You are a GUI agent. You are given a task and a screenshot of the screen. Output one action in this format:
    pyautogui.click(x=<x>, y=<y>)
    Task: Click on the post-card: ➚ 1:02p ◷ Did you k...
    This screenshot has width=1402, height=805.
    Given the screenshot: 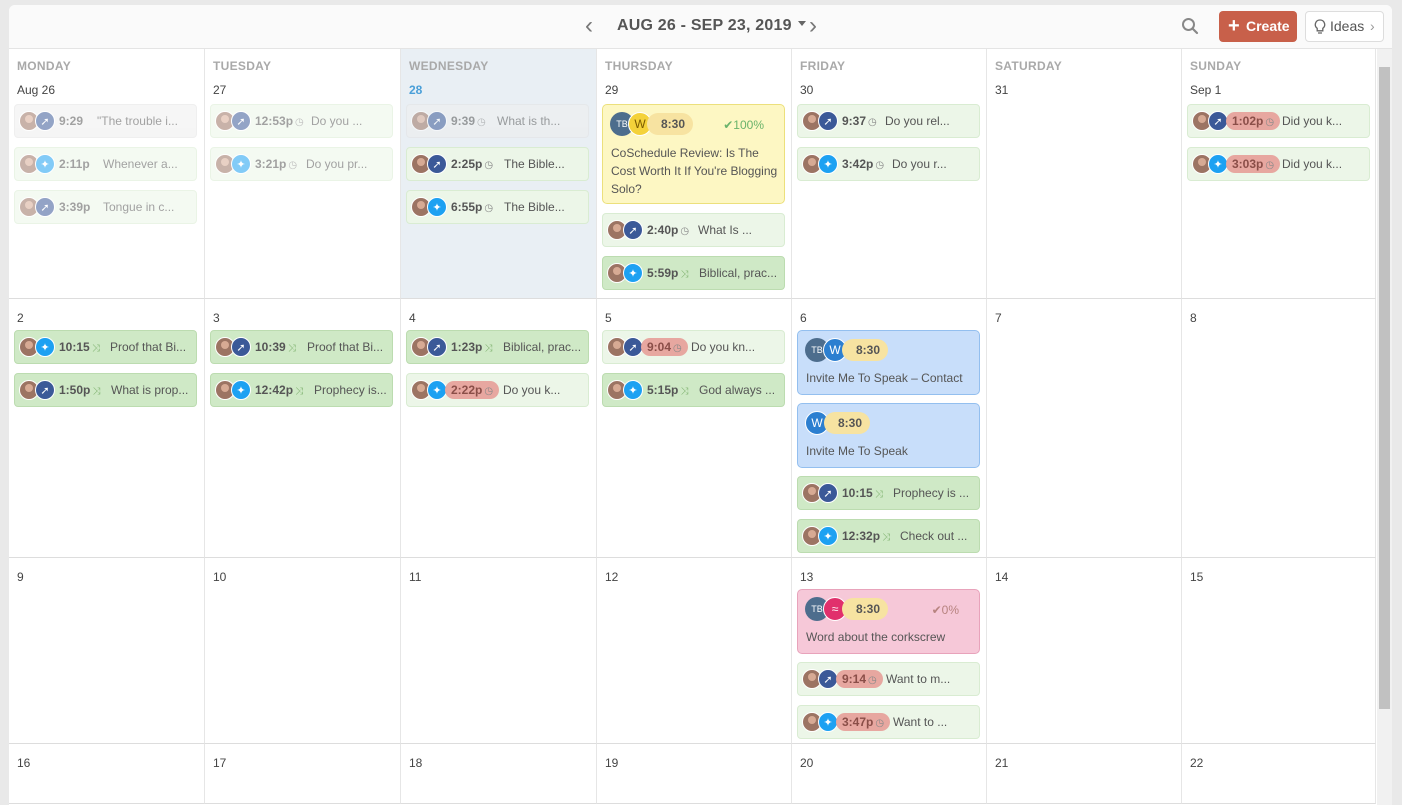 What is the action you would take?
    pyautogui.click(x=1278, y=121)
    